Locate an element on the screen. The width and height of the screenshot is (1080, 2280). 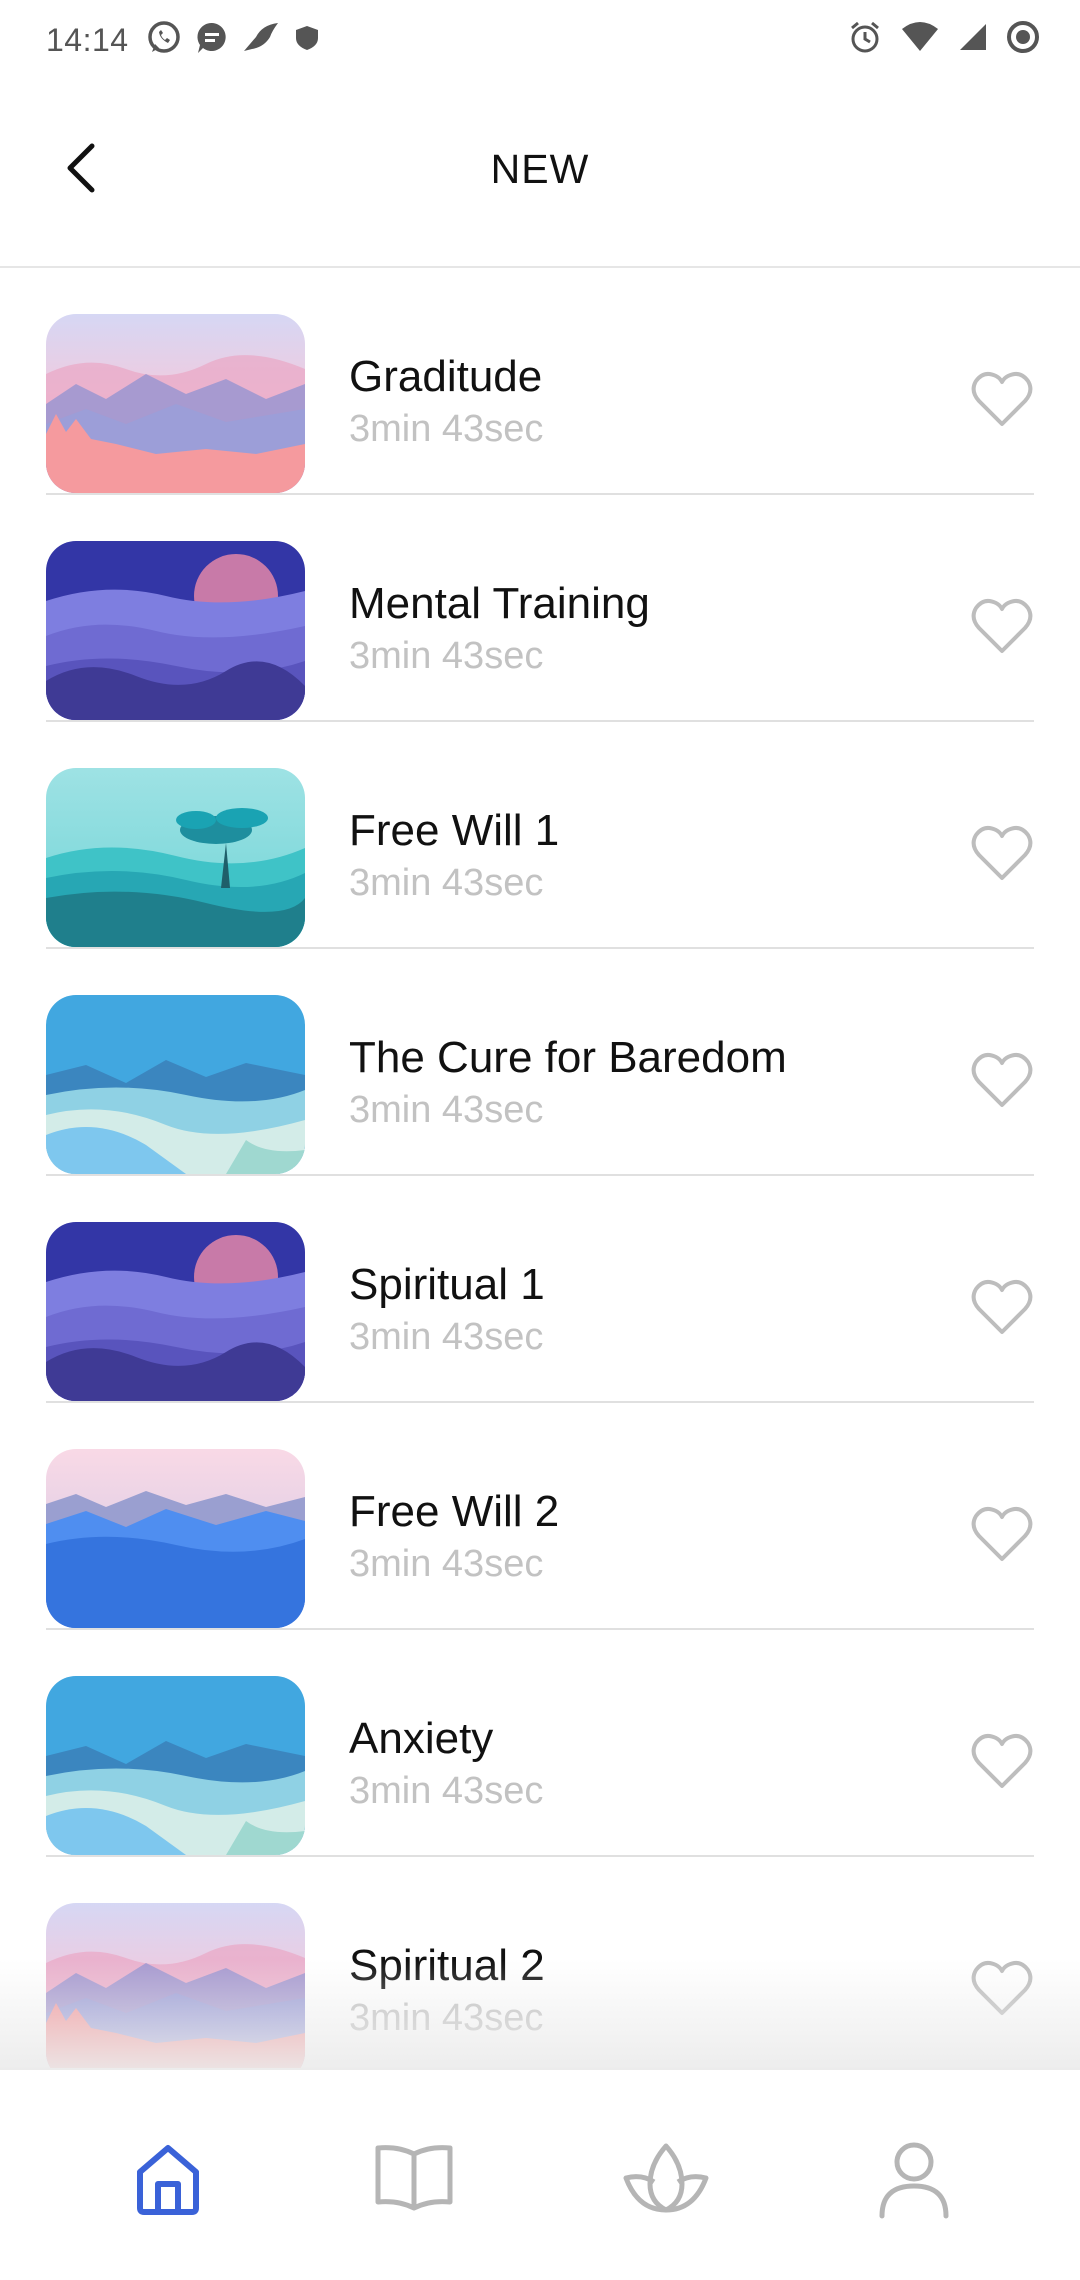
item-title: Free Will 2 is located at coordinates (454, 1511).